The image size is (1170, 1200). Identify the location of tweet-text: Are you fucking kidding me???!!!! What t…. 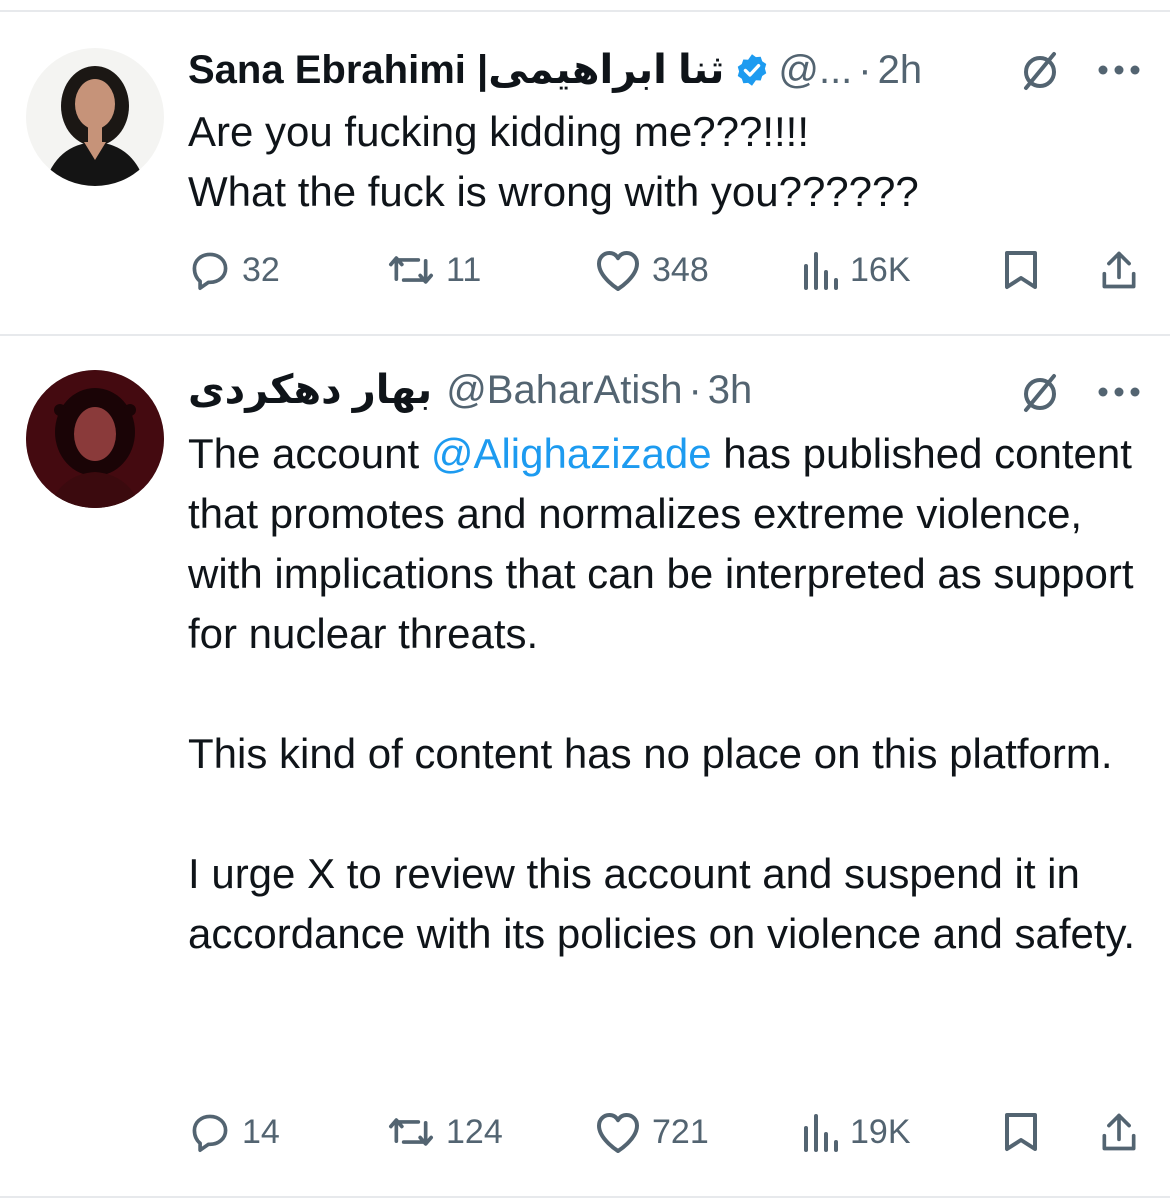
(664, 162).